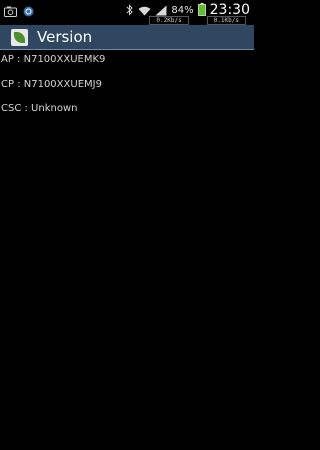  Describe the element at coordinates (197, 20) in the screenshot. I see `network-speed: 0.2Kb/s 0.1Kb/s` at that location.